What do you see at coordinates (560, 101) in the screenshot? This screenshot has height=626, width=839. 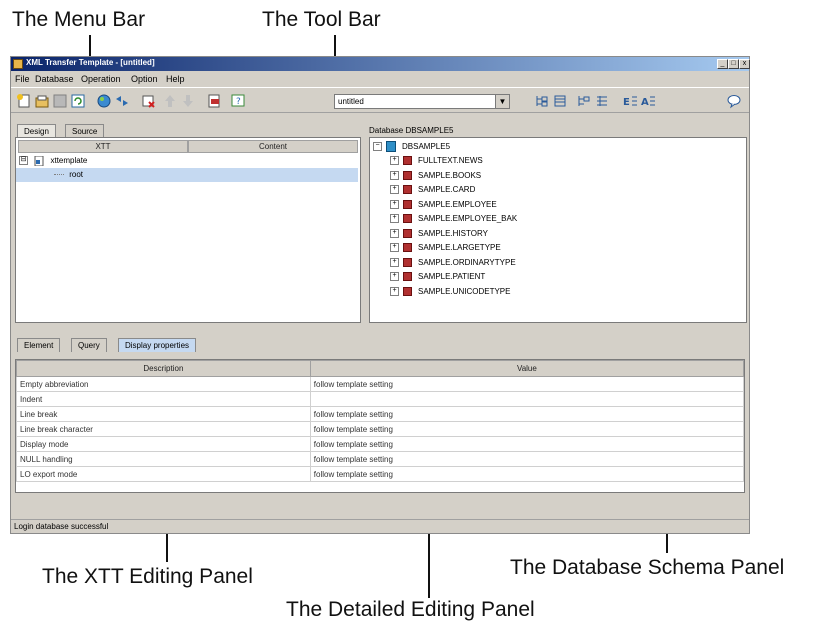 I see `list-view-icon` at bounding box center [560, 101].